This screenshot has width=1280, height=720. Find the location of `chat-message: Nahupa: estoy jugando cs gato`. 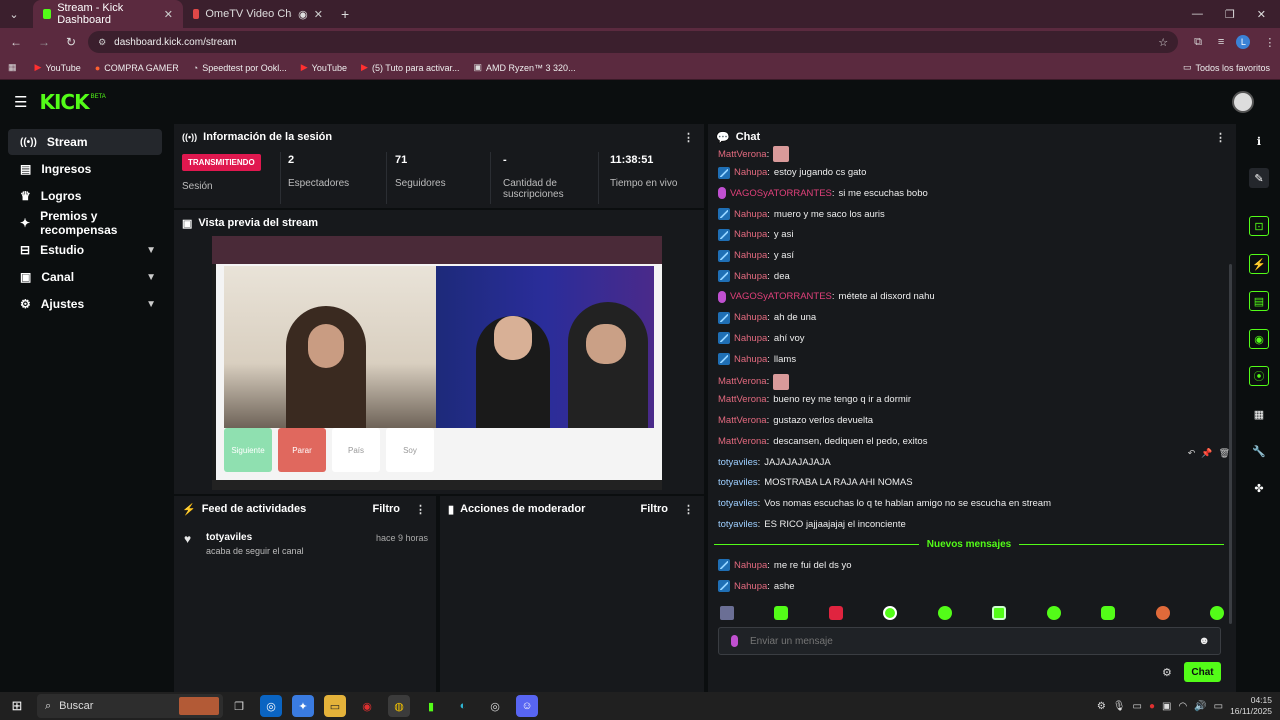

chat-message: Nahupa: estoy jugando cs gato is located at coordinates (792, 172).